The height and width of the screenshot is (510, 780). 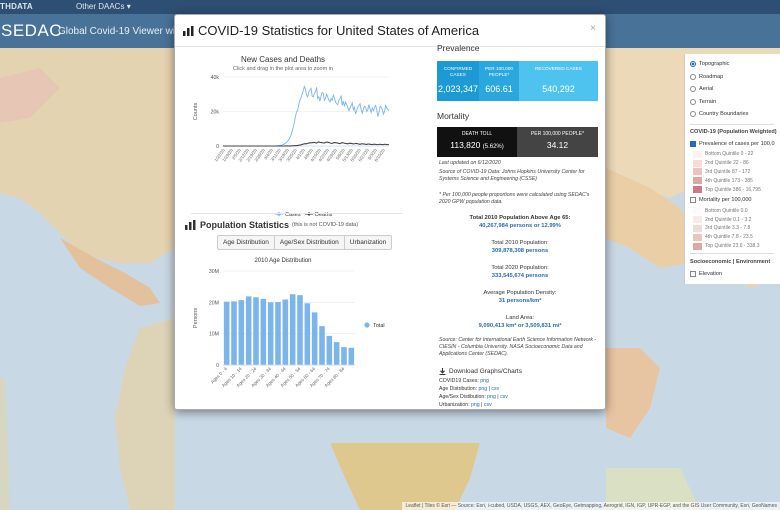 What do you see at coordinates (520, 300) in the screenshot?
I see `density-value: 31 persons/km²` at bounding box center [520, 300].